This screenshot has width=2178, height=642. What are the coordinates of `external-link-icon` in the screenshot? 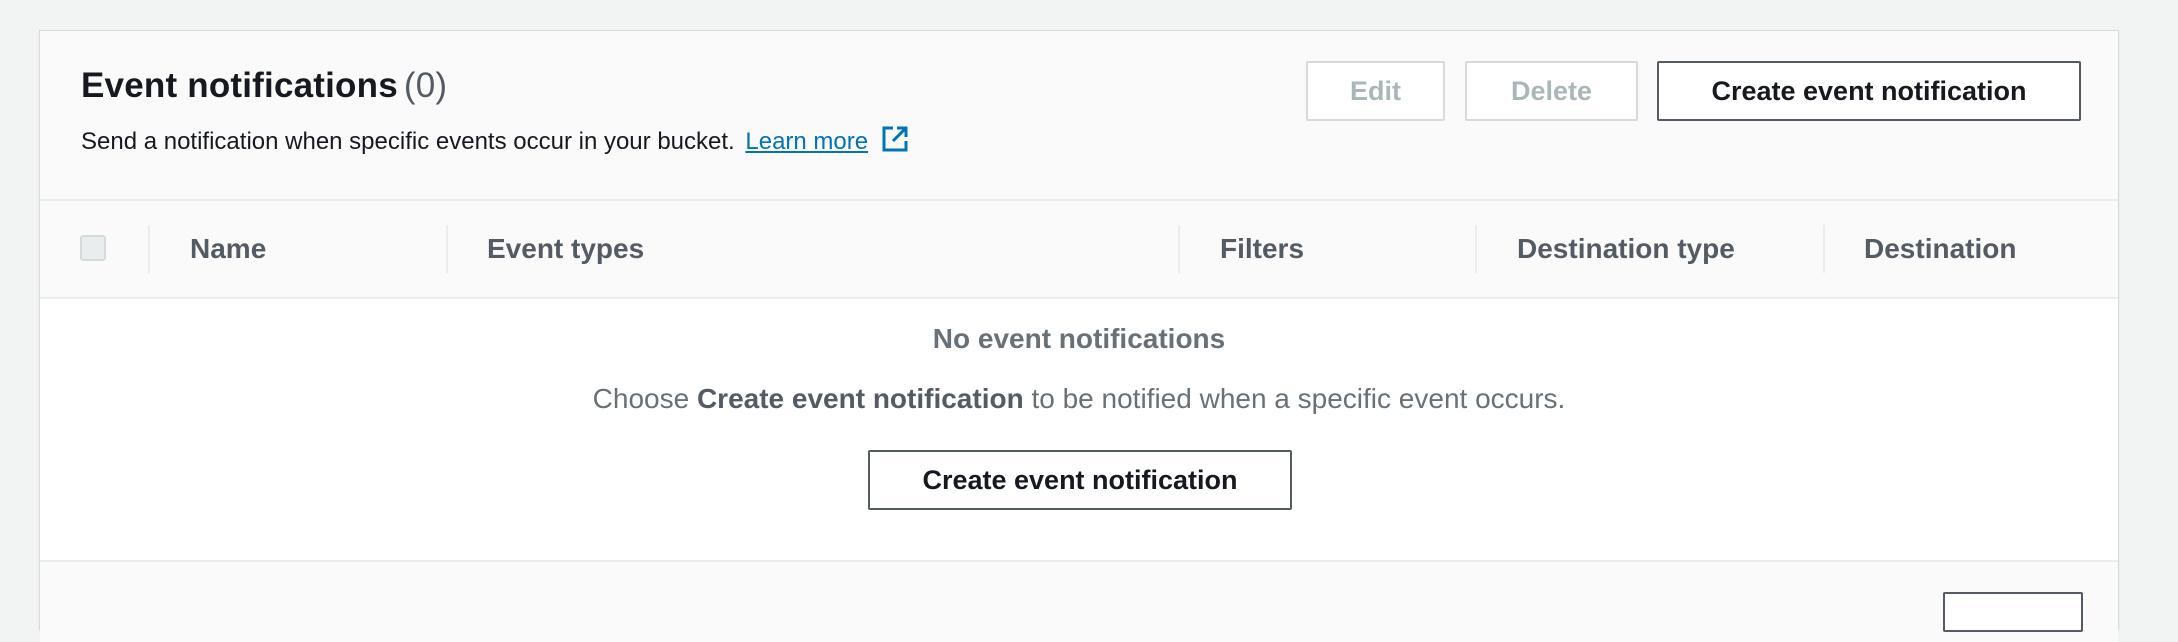 It's located at (895, 142).